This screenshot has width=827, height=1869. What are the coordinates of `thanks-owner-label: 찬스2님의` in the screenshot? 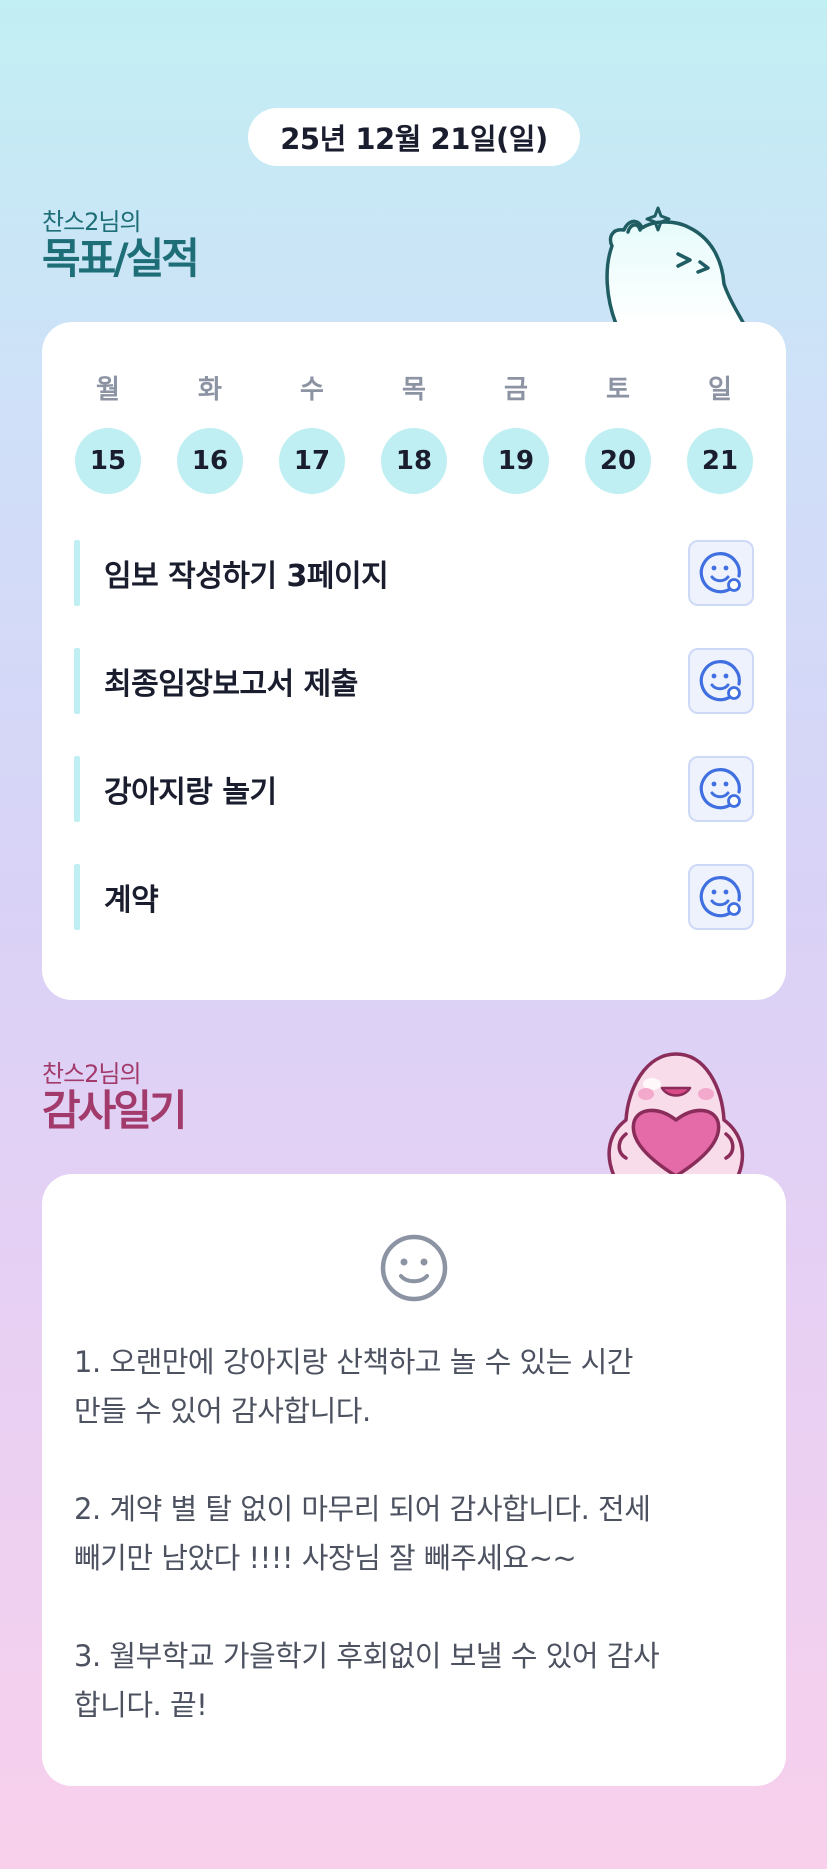 It's located at (92, 1074).